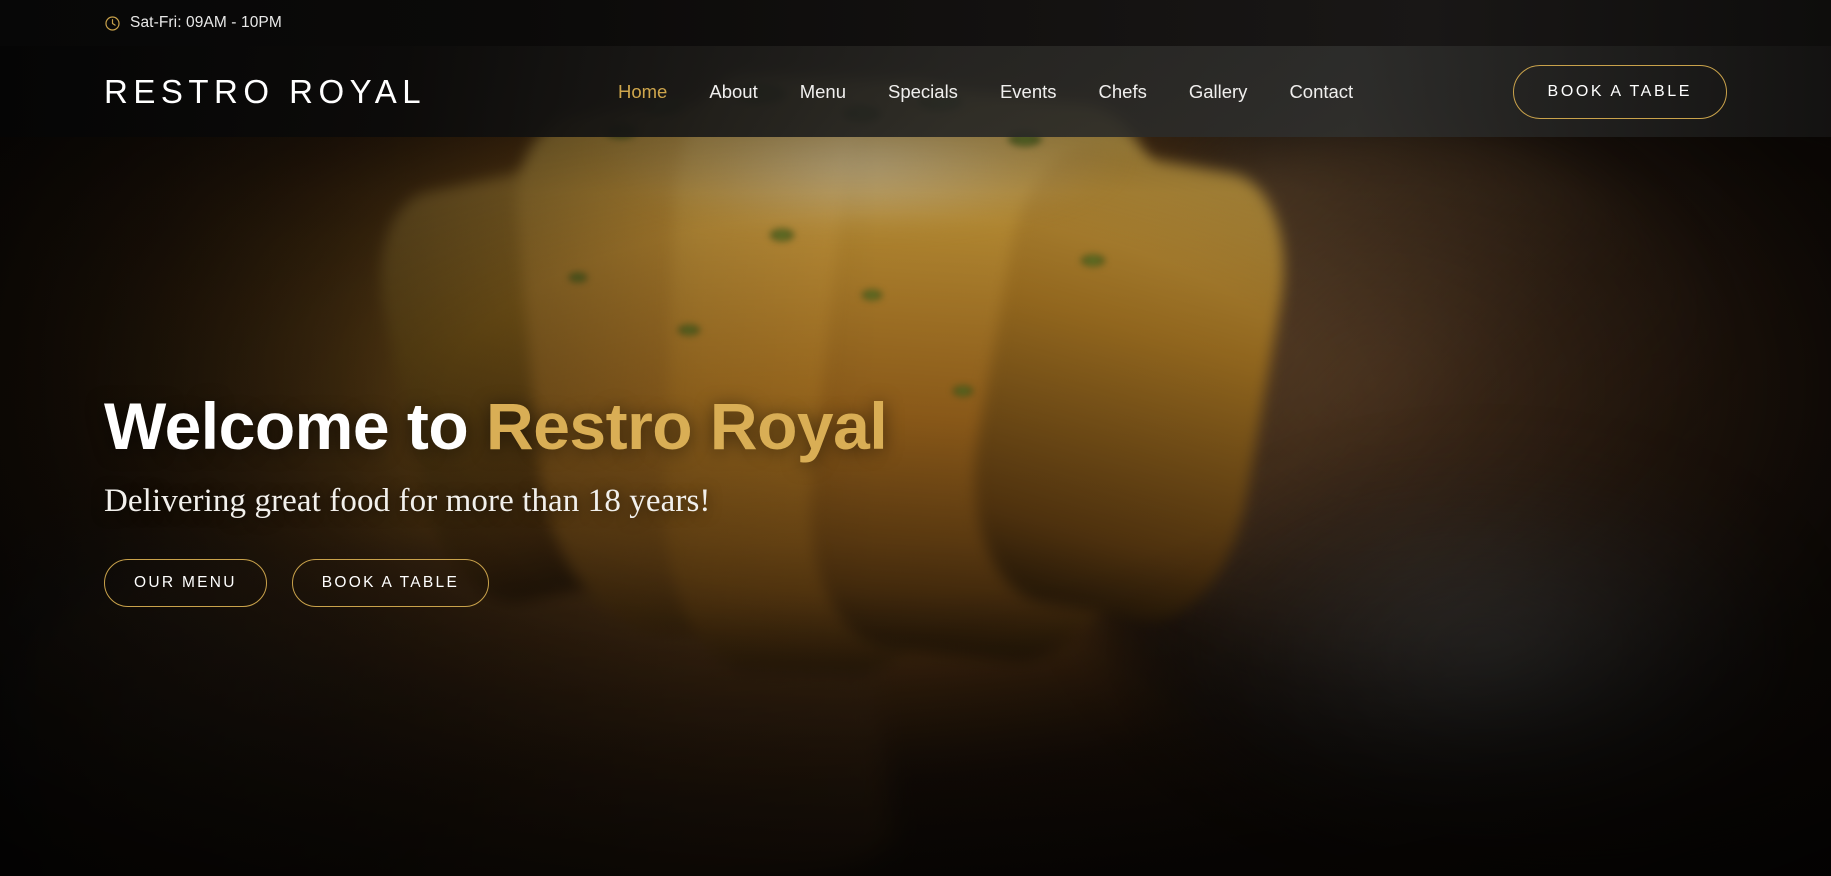  I want to click on opening-hours: Sat-Fri: 09AM - 10PM, so click(141, 23).